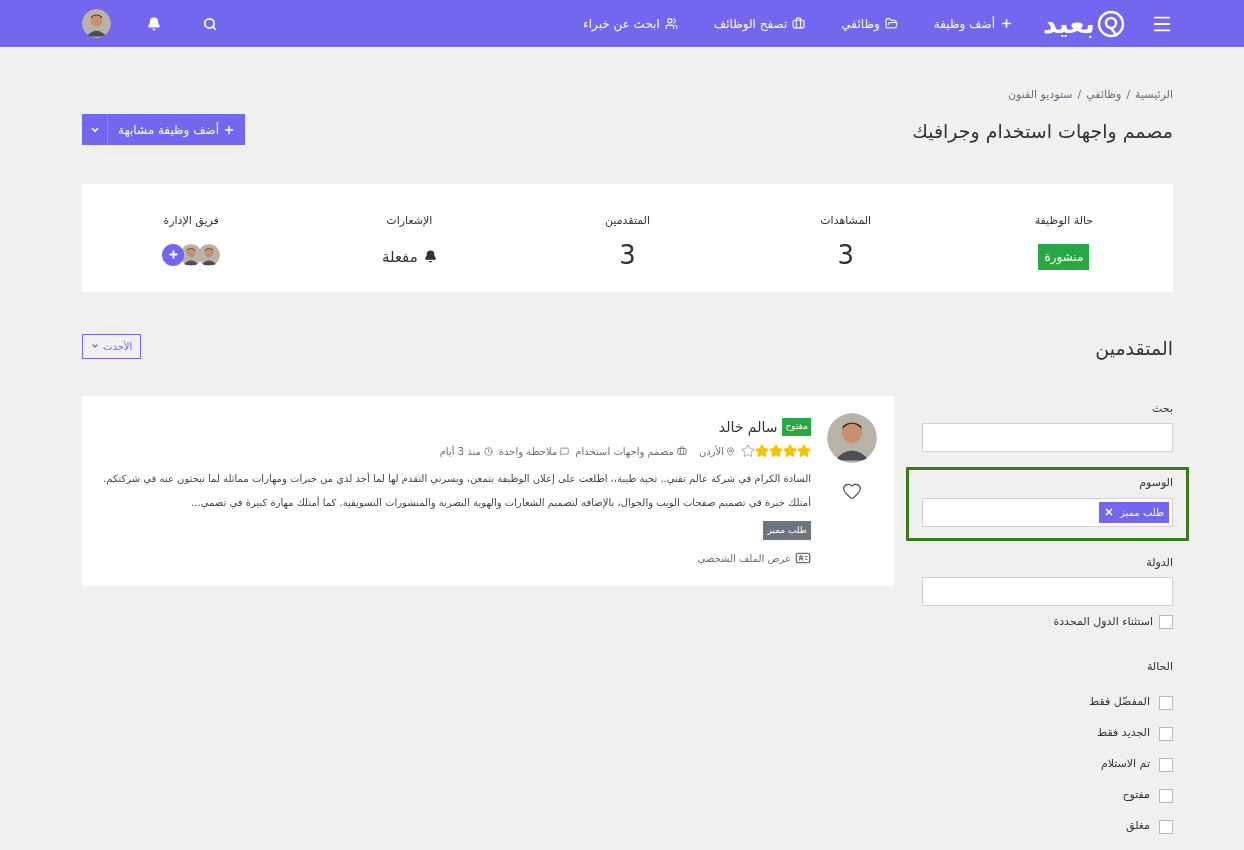 Image resolution: width=1244 pixels, height=850 pixels. What do you see at coordinates (453, 558) in the screenshot?
I see `profile-link: عرض الملف الشخصي` at bounding box center [453, 558].